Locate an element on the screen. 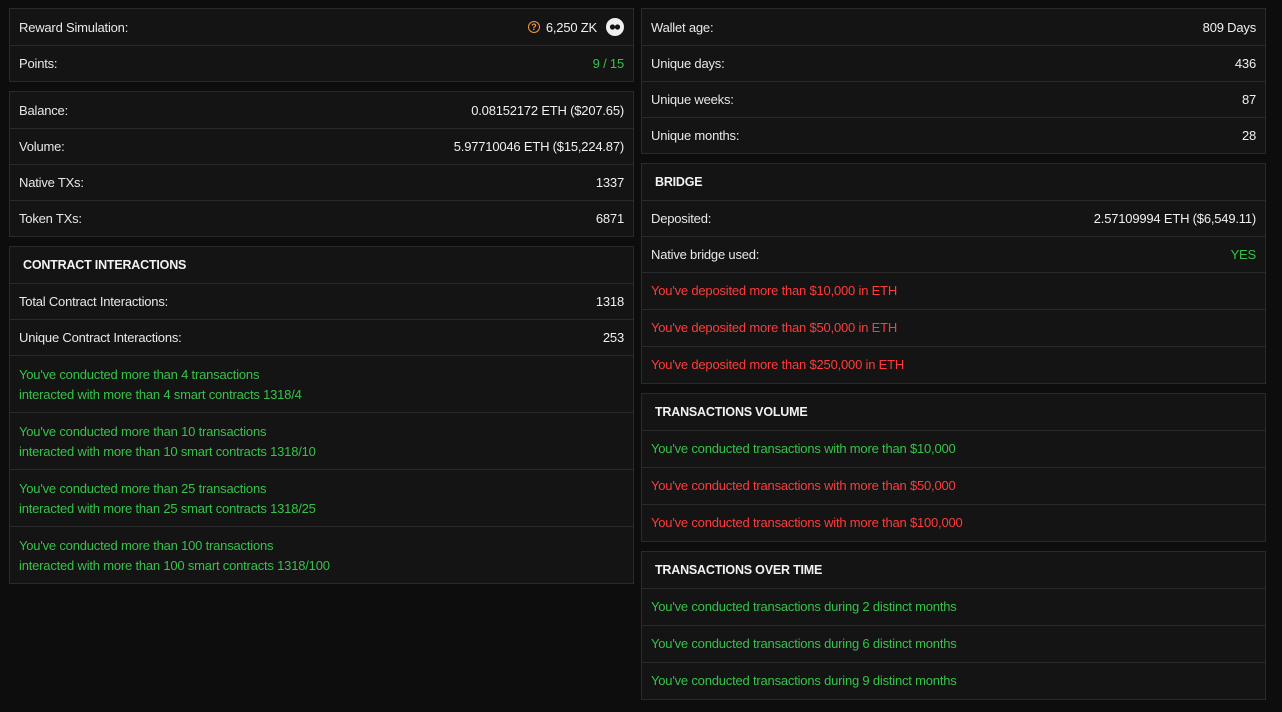 The height and width of the screenshot is (712, 1282). unique-contract-interactions-label: Unique Contract Interactions: is located at coordinates (100, 337).